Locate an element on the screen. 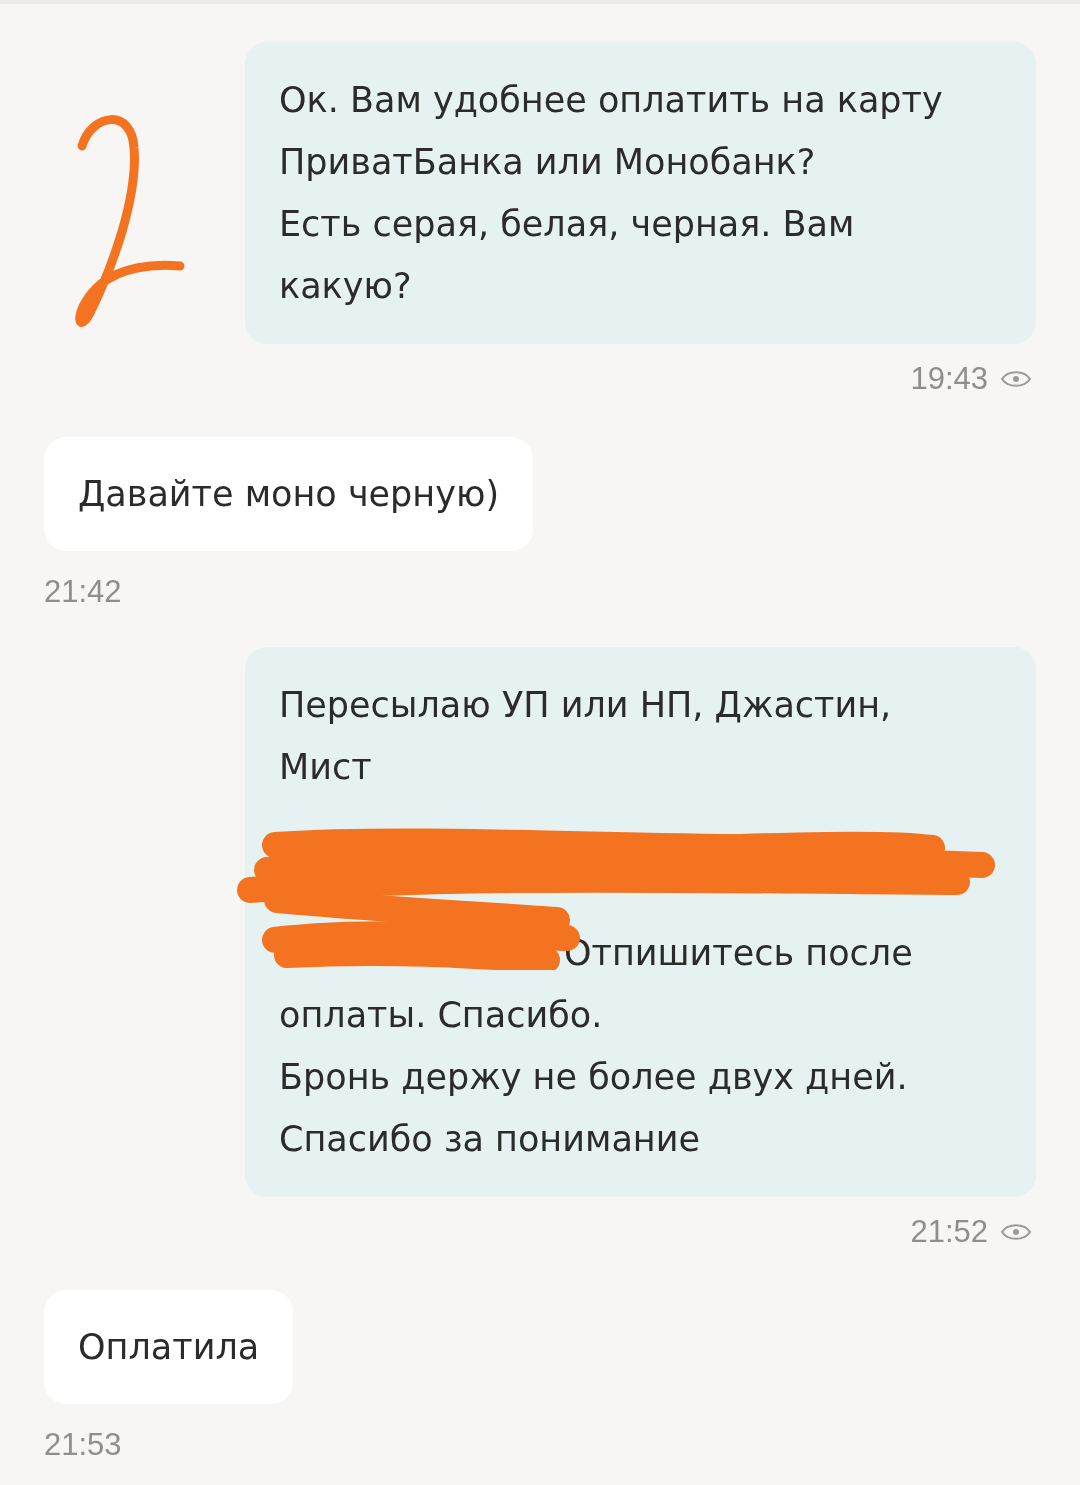 The image size is (1080, 1485). message-text: Оплатила is located at coordinates (169, 1347).